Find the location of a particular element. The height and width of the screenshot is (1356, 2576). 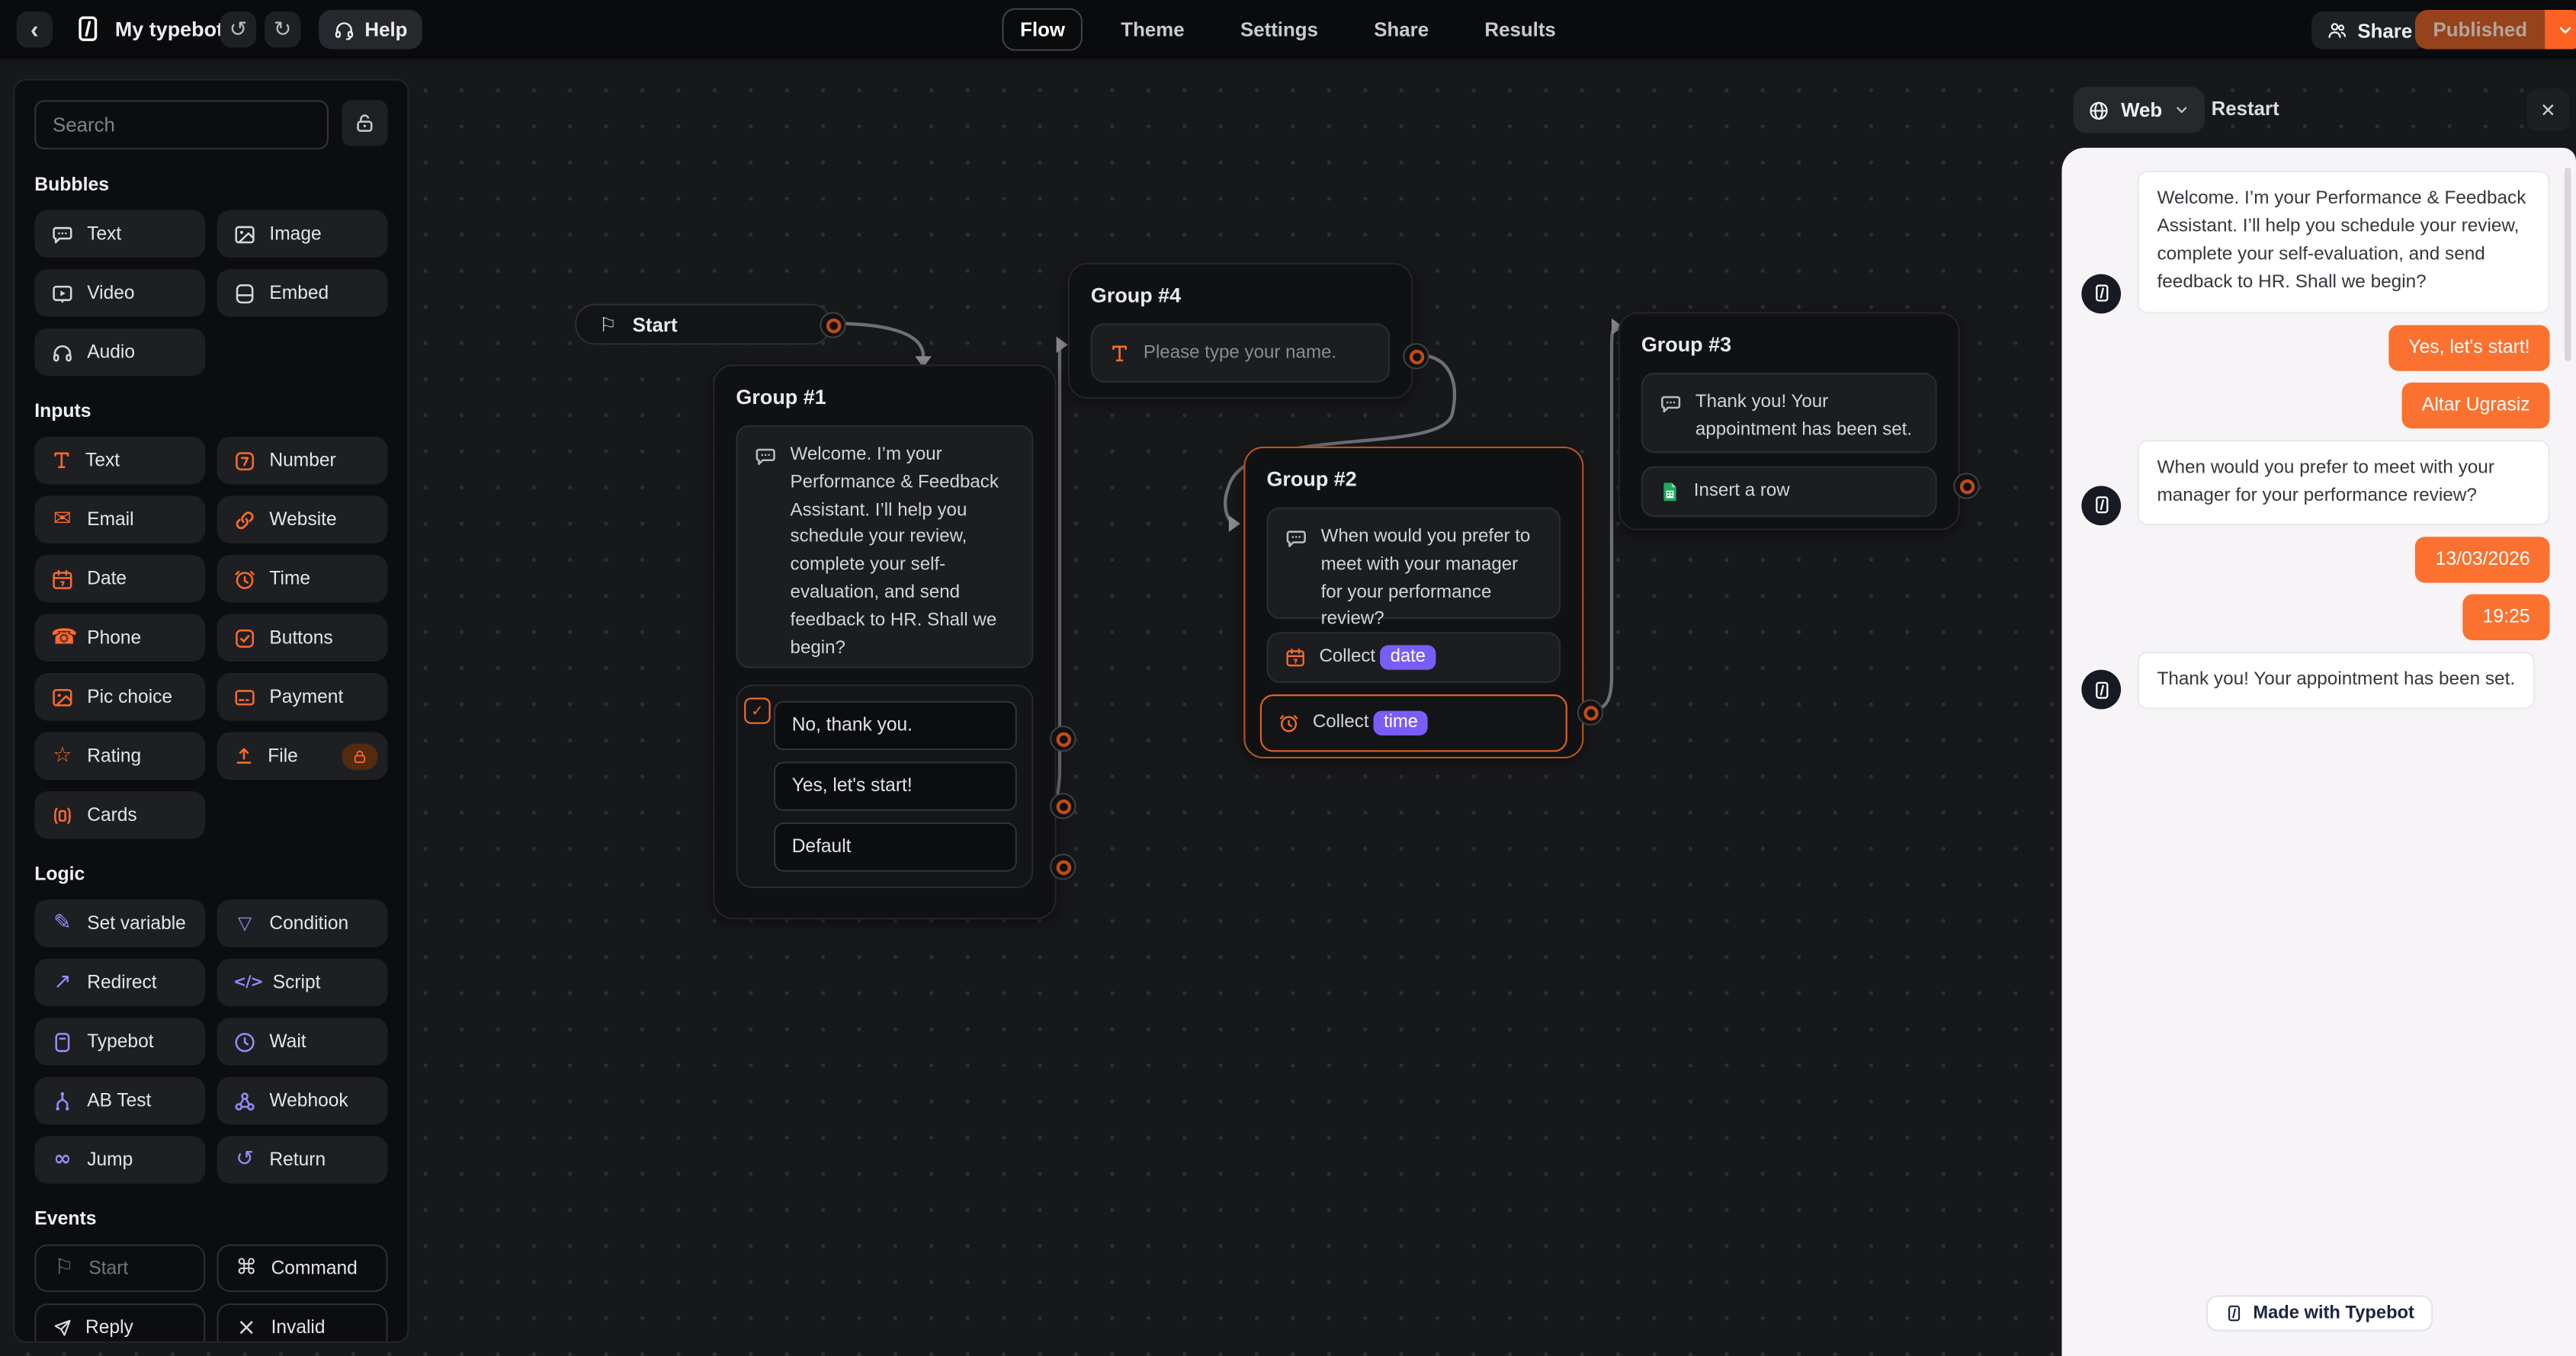

runtime-select: Web is located at coordinates (2139, 110).